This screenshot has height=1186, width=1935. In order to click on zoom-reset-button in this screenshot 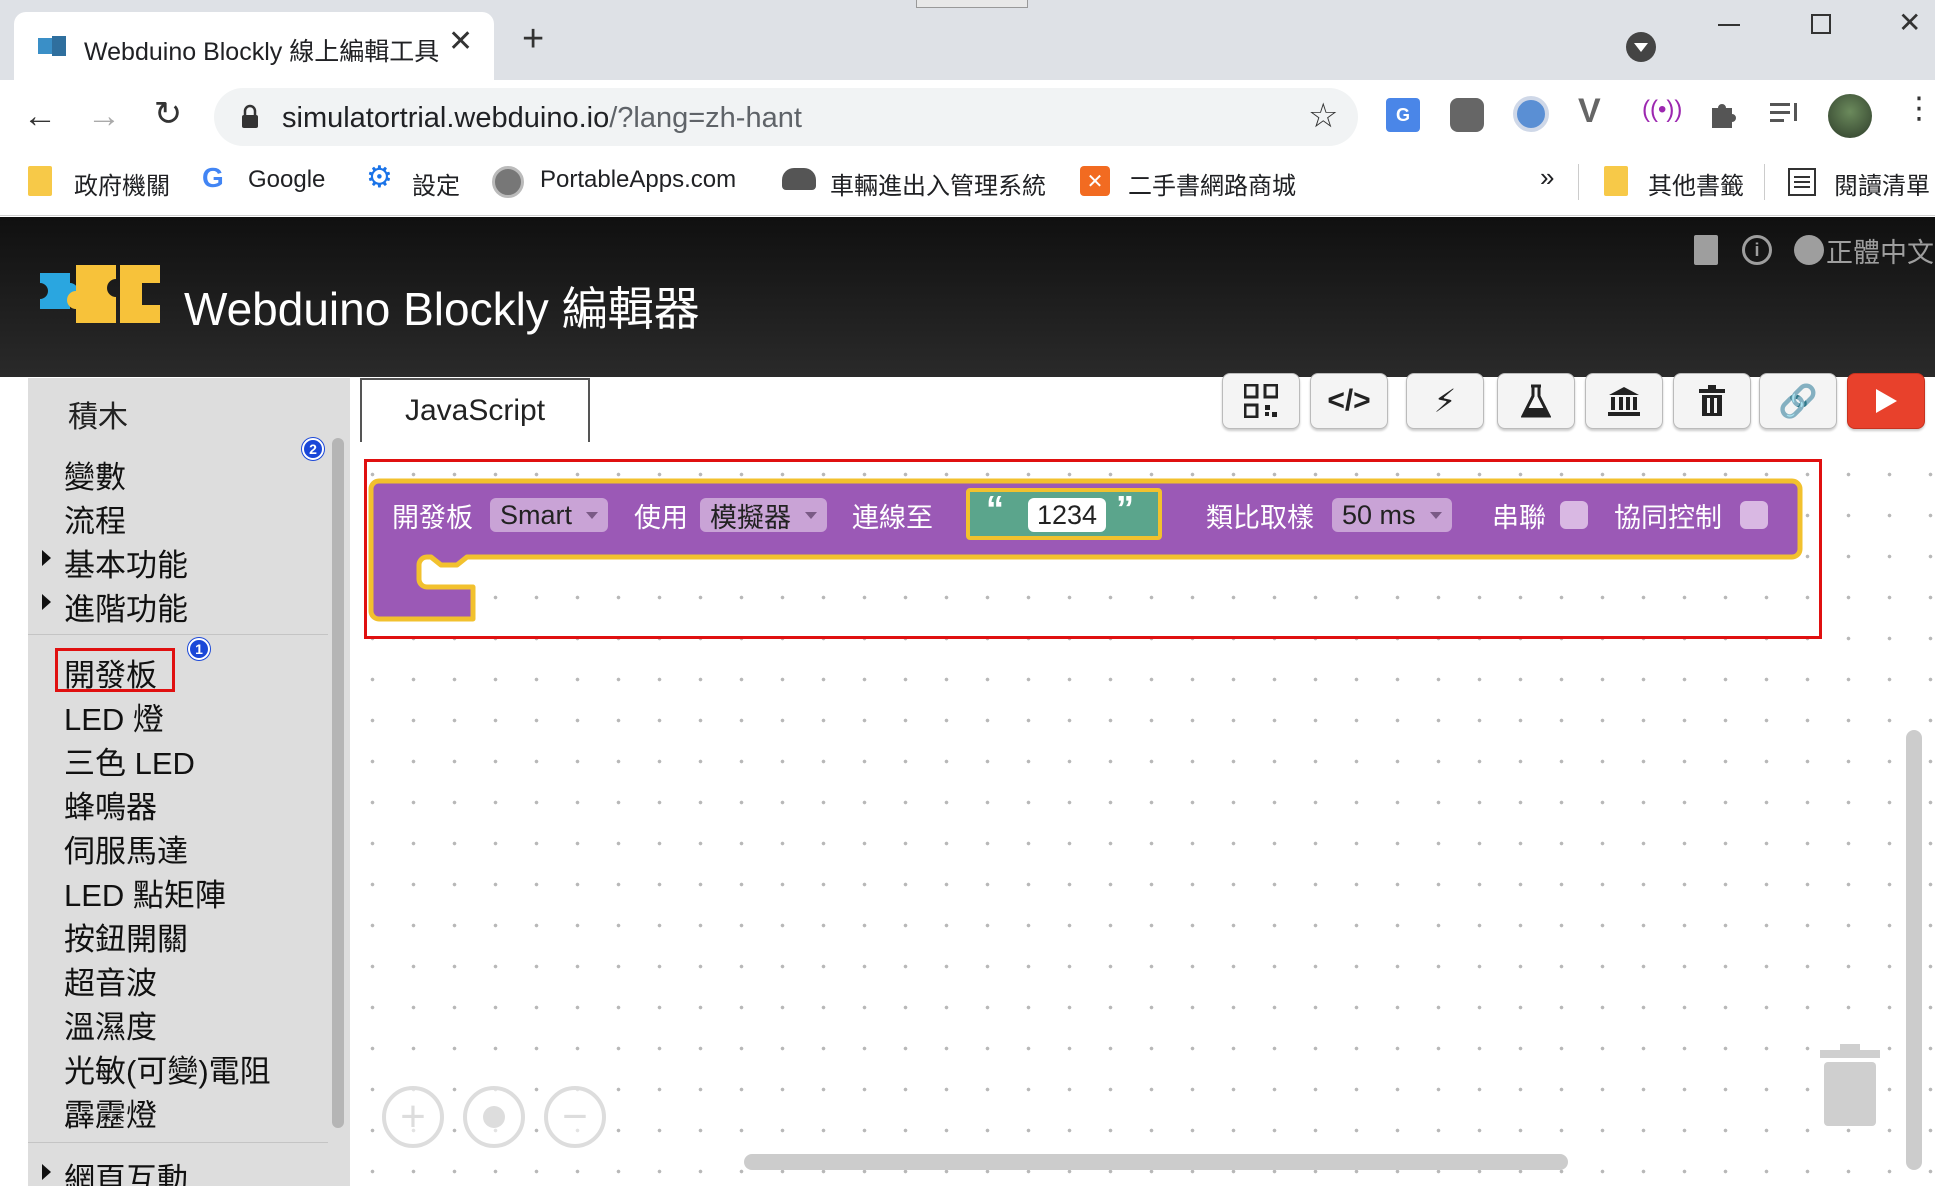, I will do `click(494, 1117)`.